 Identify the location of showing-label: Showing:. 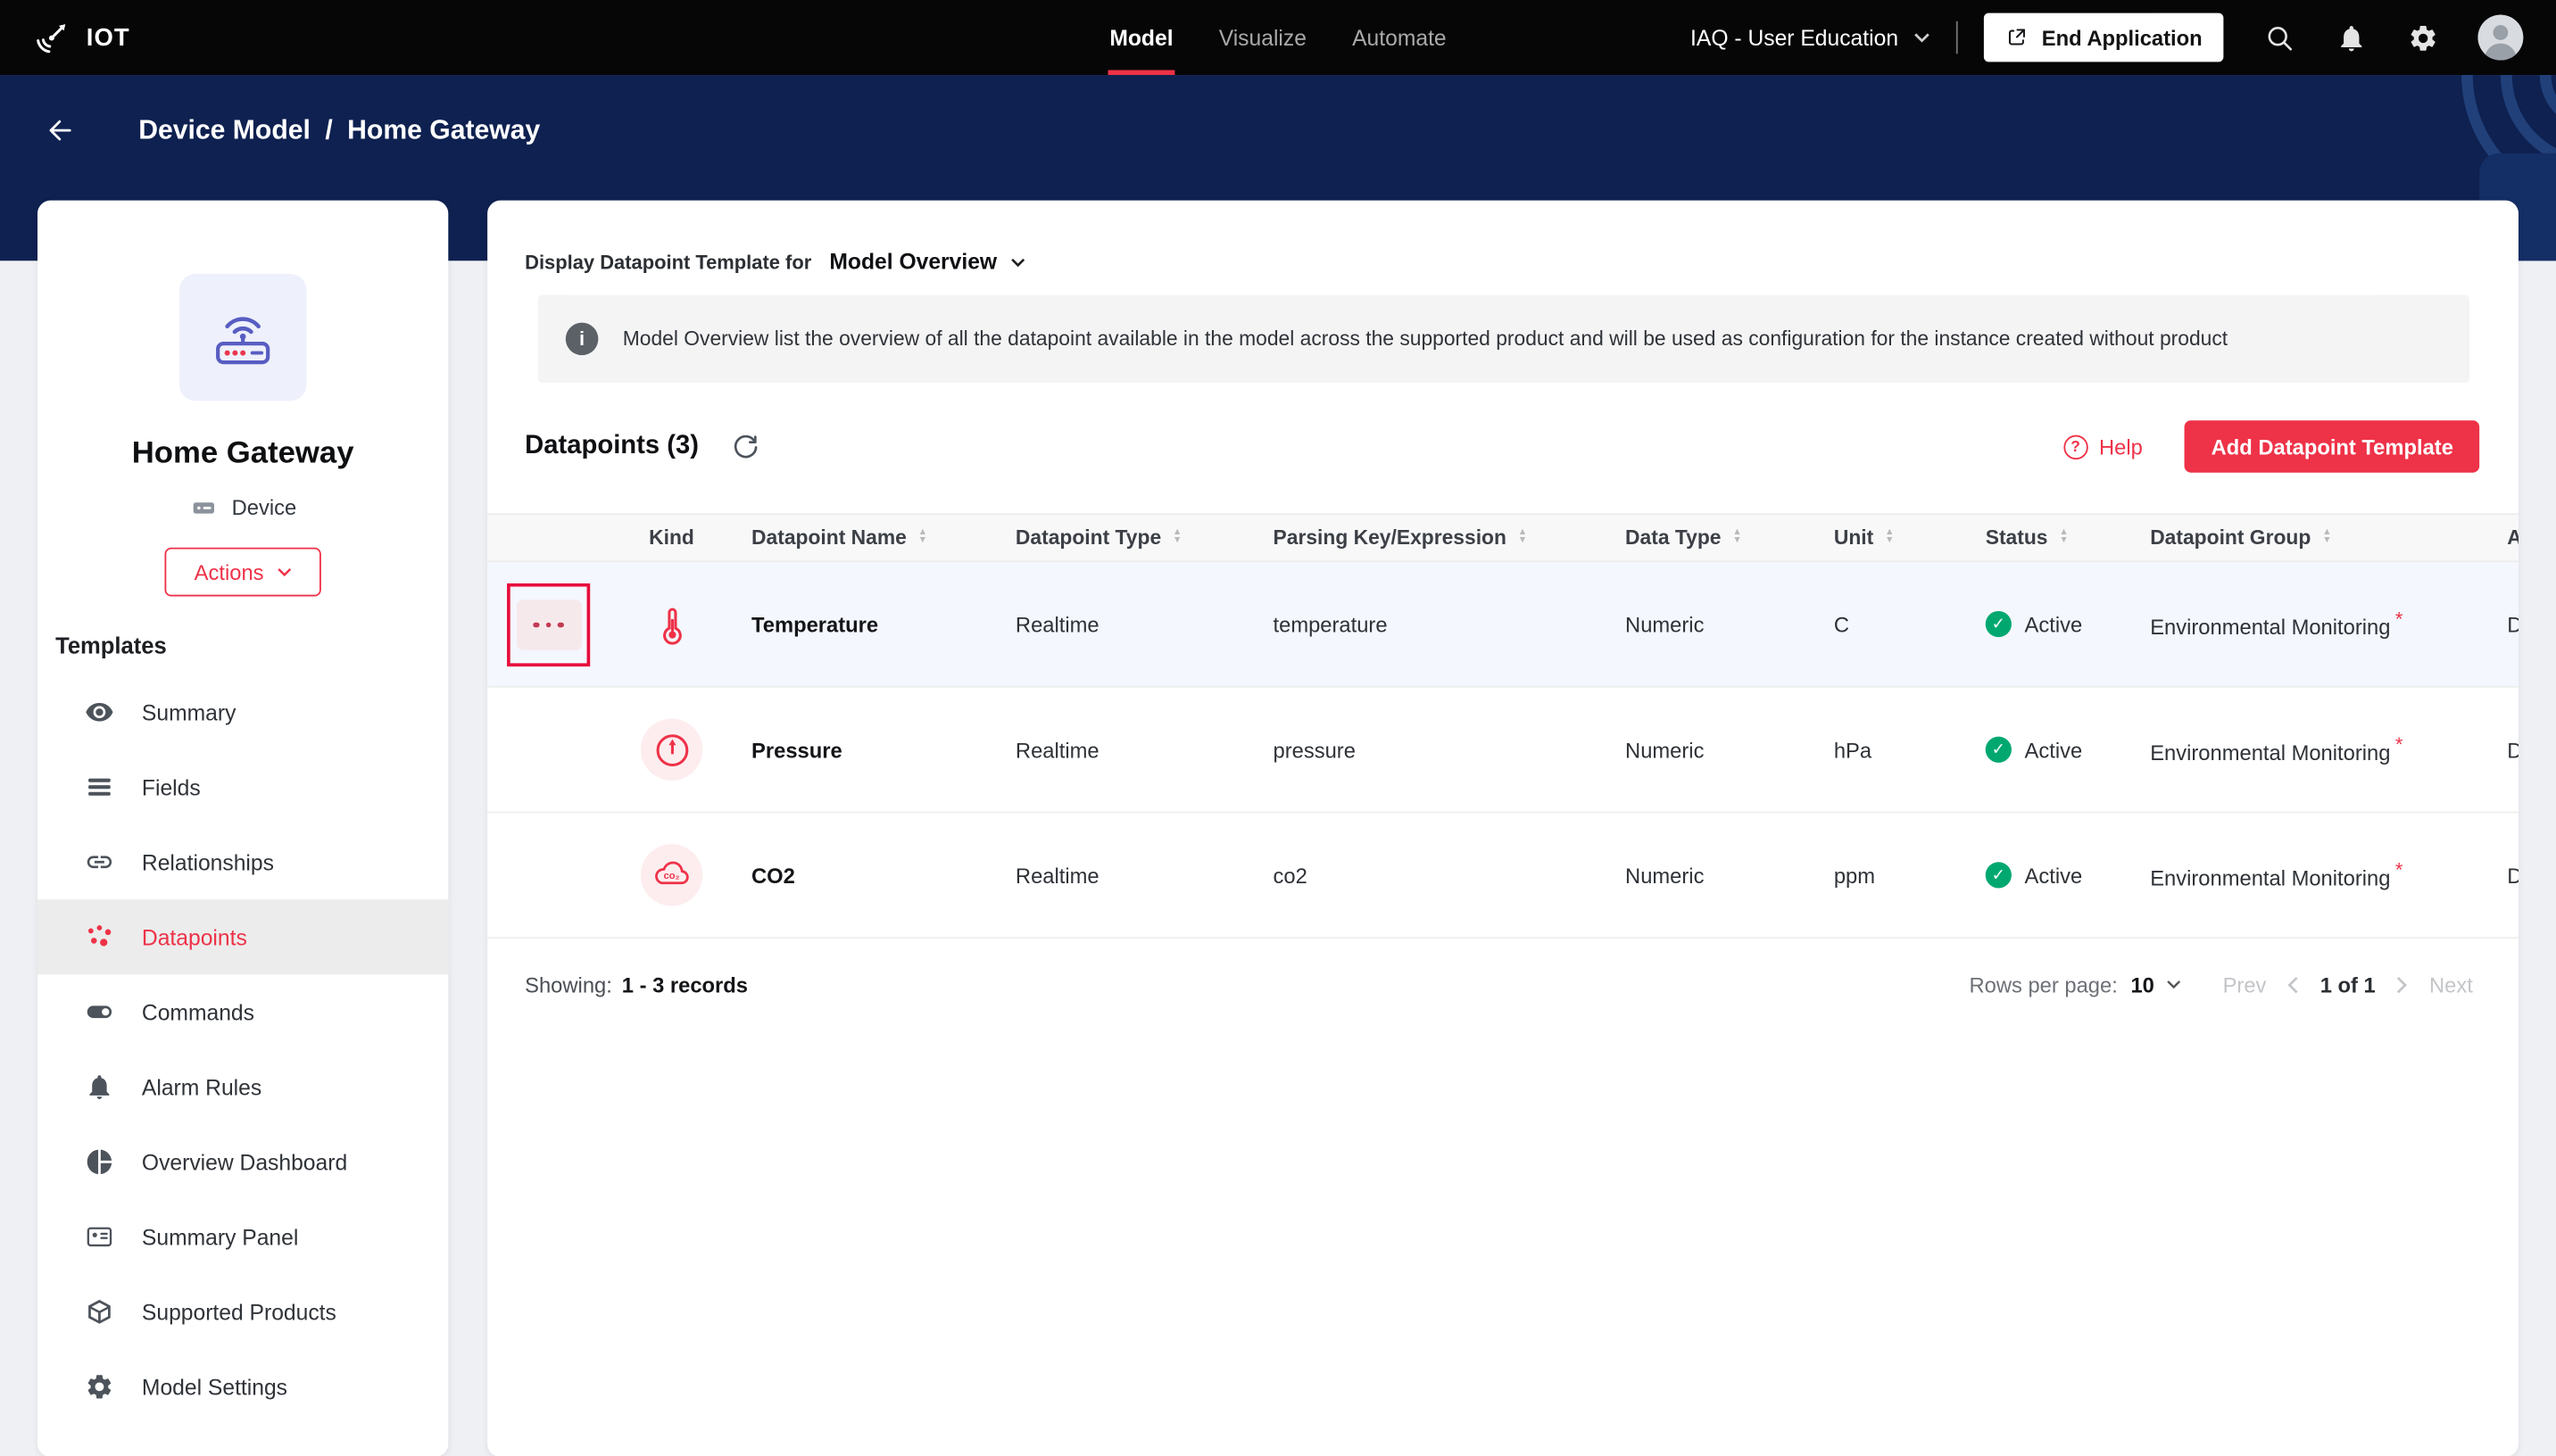
(568, 984).